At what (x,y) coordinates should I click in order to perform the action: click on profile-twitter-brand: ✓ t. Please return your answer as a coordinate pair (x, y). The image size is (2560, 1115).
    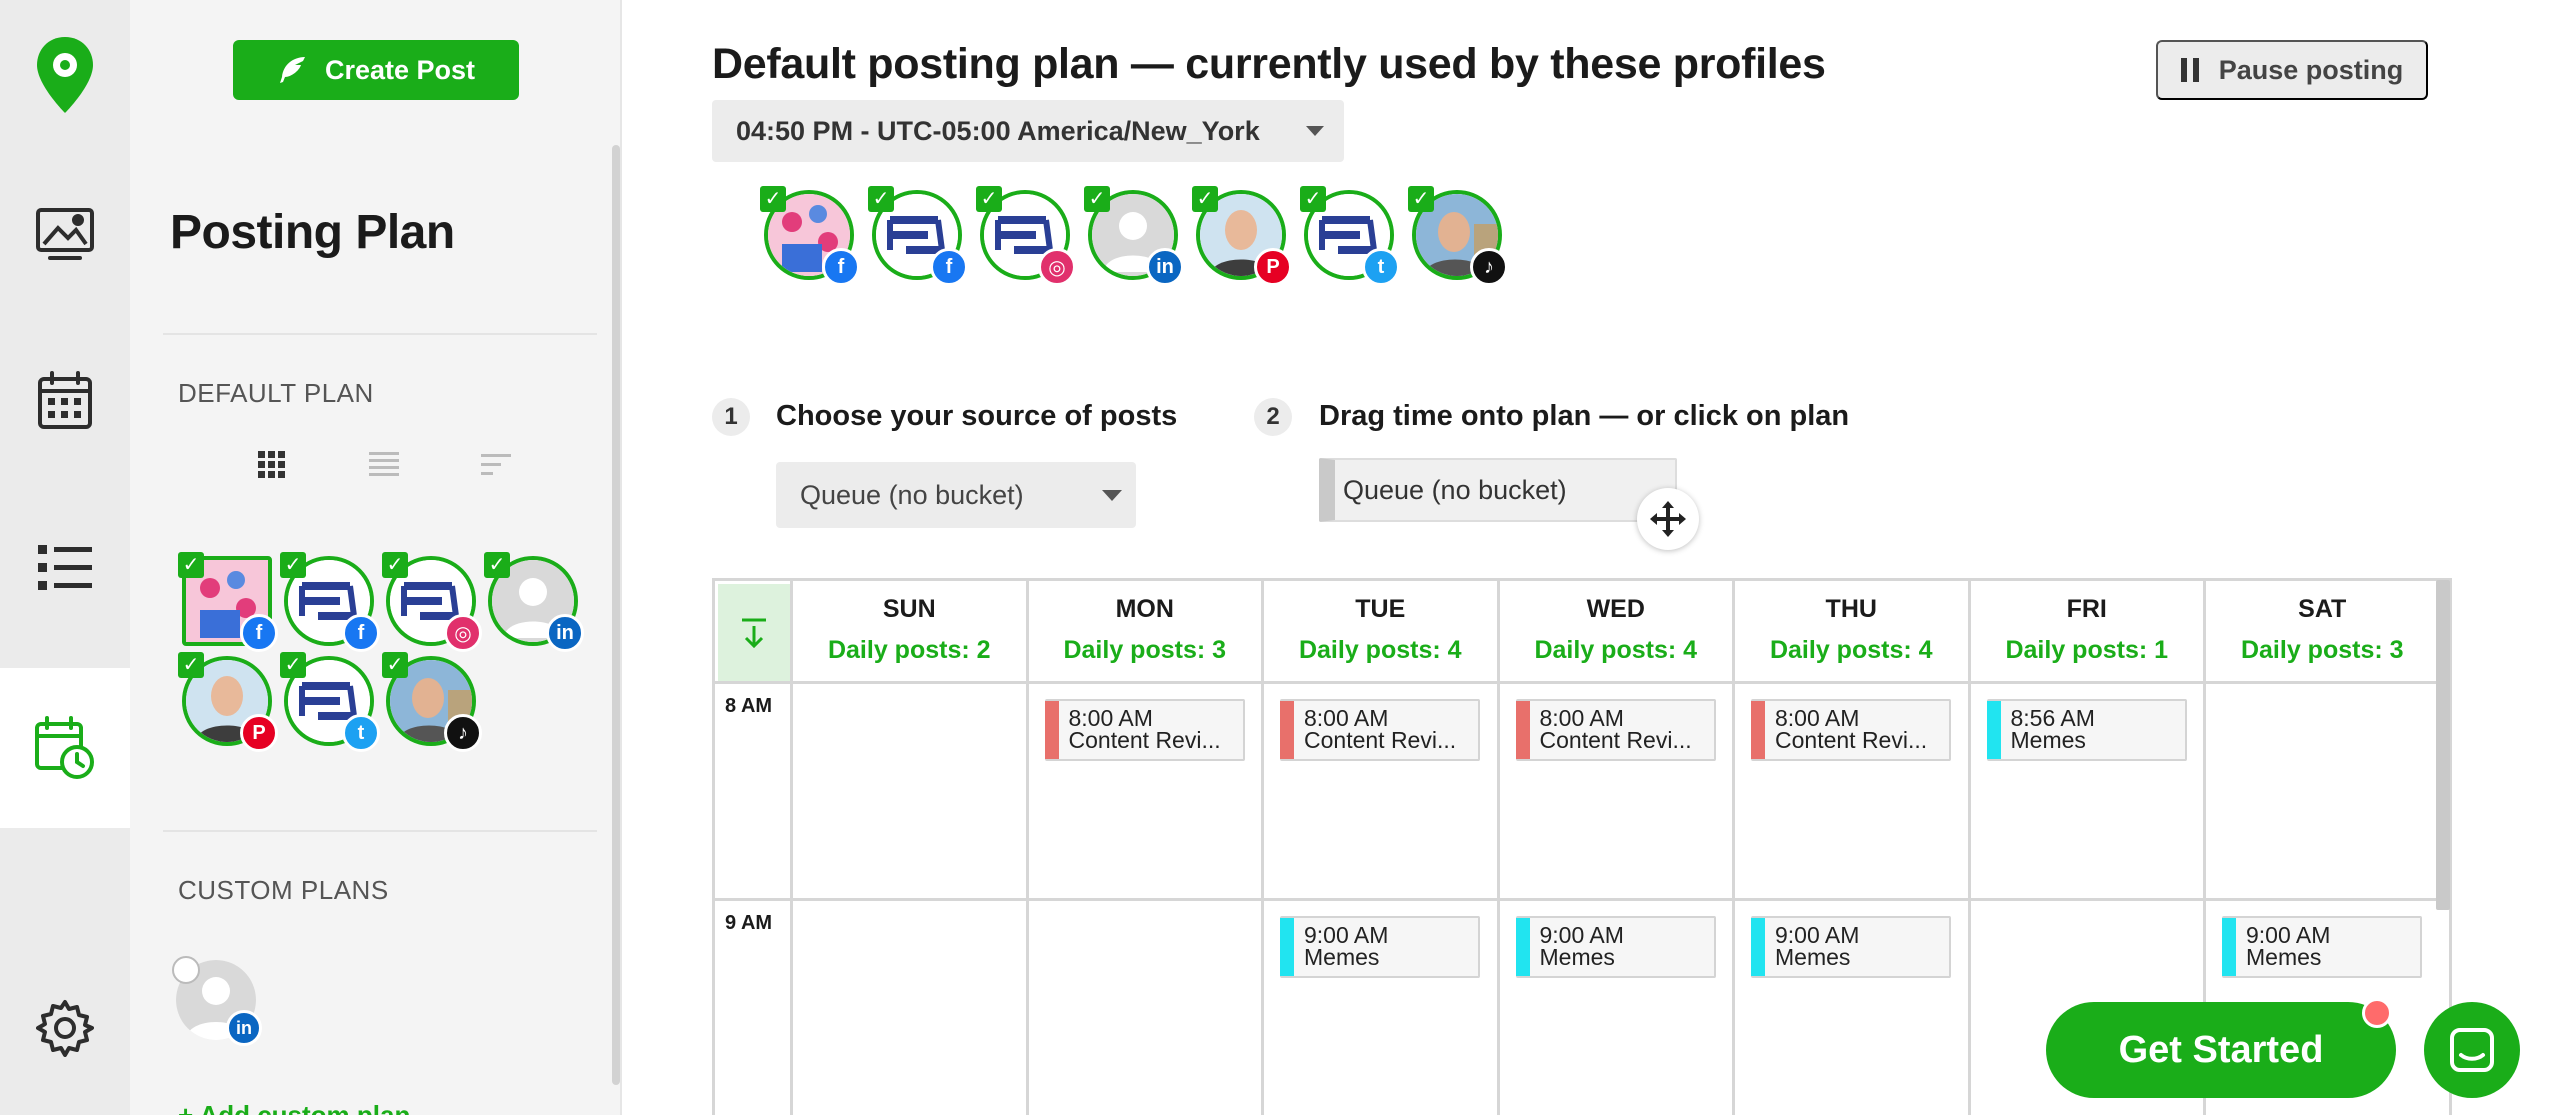
    Looking at the image, I should click on (1350, 236).